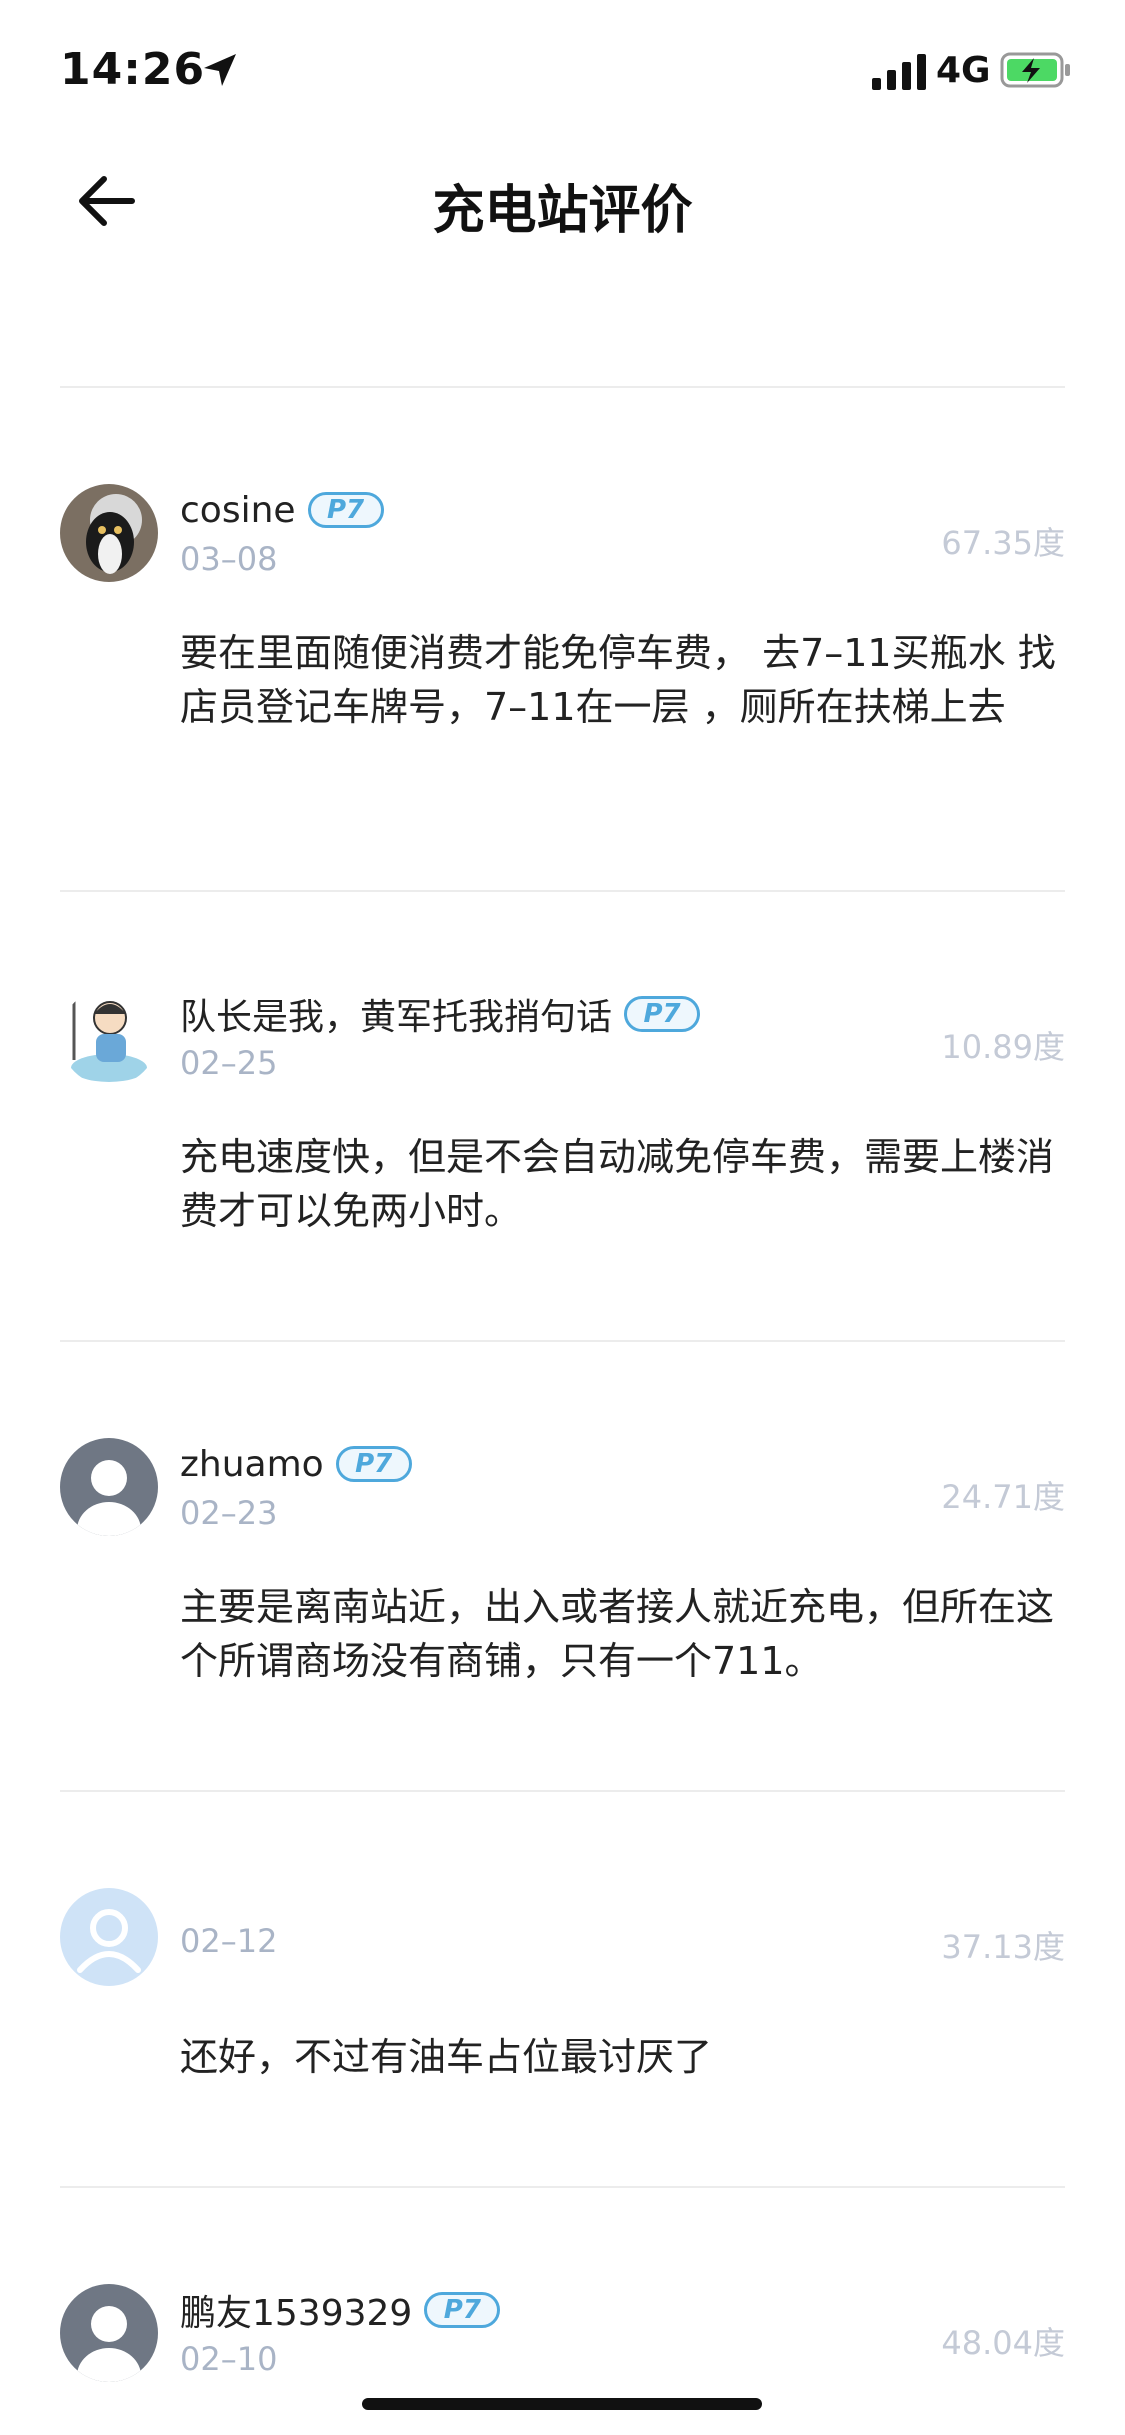 Image resolution: width=1125 pixels, height=2435 pixels. What do you see at coordinates (562, 211) in the screenshot?
I see `page-title: 充电站评价` at bounding box center [562, 211].